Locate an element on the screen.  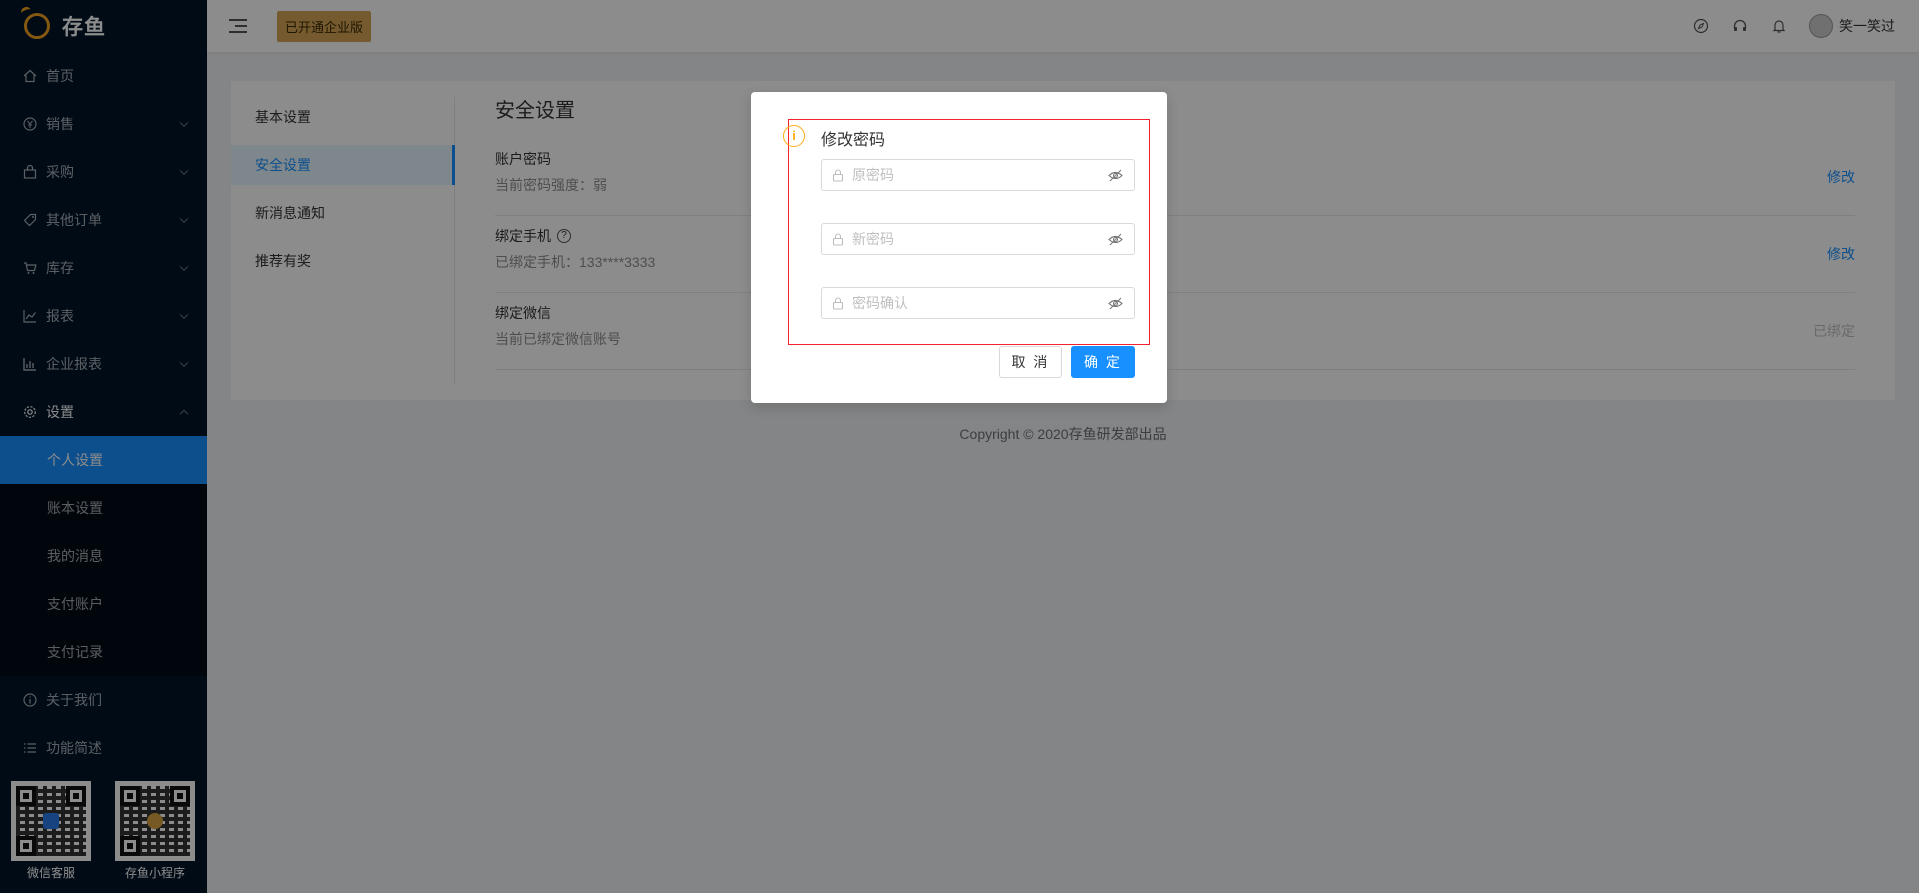
old-password-field is located at coordinates (978, 175).